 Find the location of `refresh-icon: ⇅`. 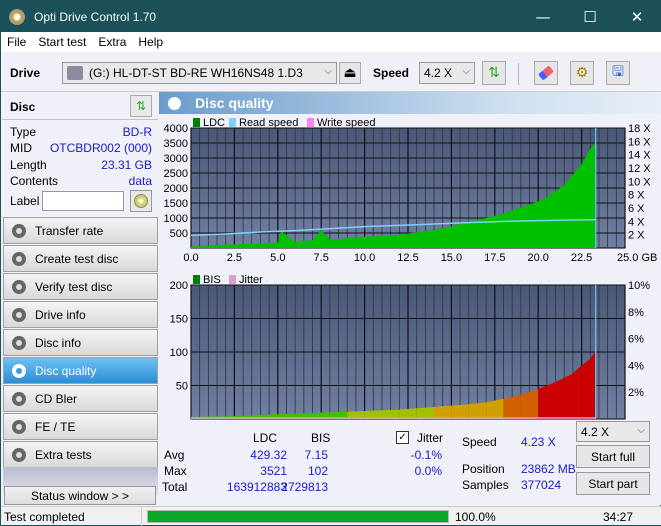

refresh-icon: ⇅ is located at coordinates (141, 106).